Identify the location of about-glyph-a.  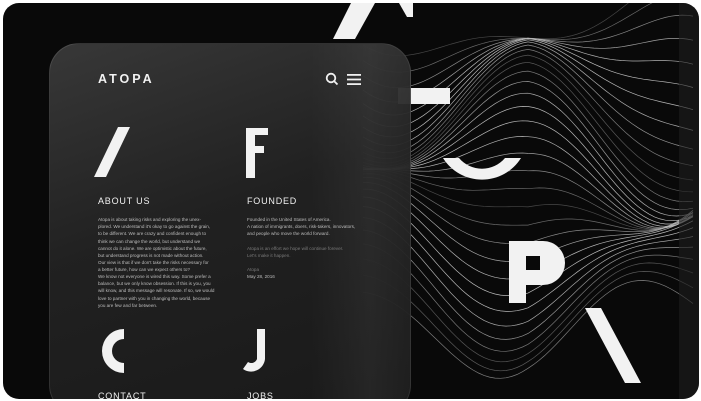
(112, 152).